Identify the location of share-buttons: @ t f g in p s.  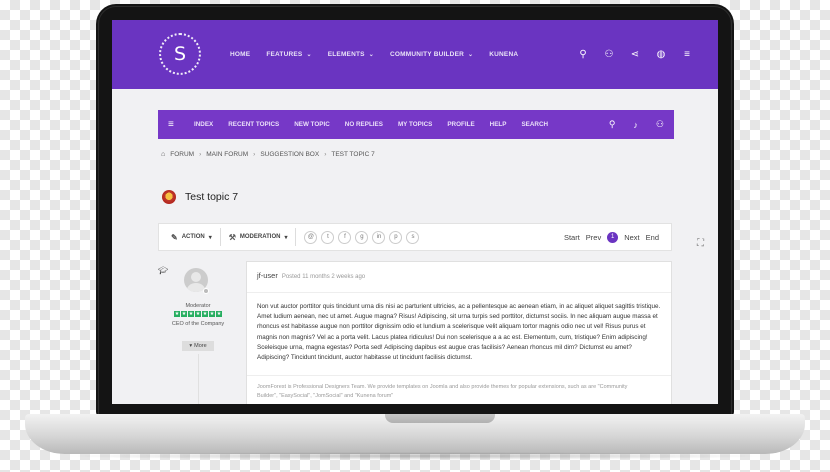
(362, 237).